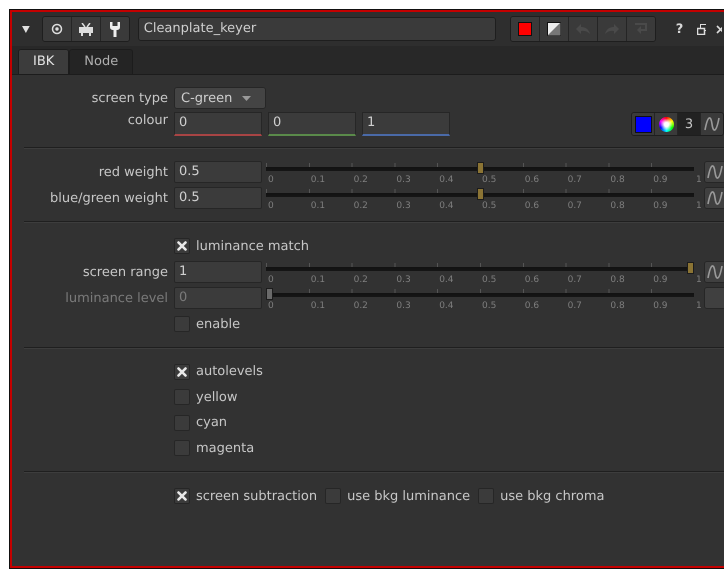 Image resolution: width=724 pixels, height=570 pixels. Describe the element at coordinates (225, 448) in the screenshot. I see `checkbox-label: magenta` at that location.